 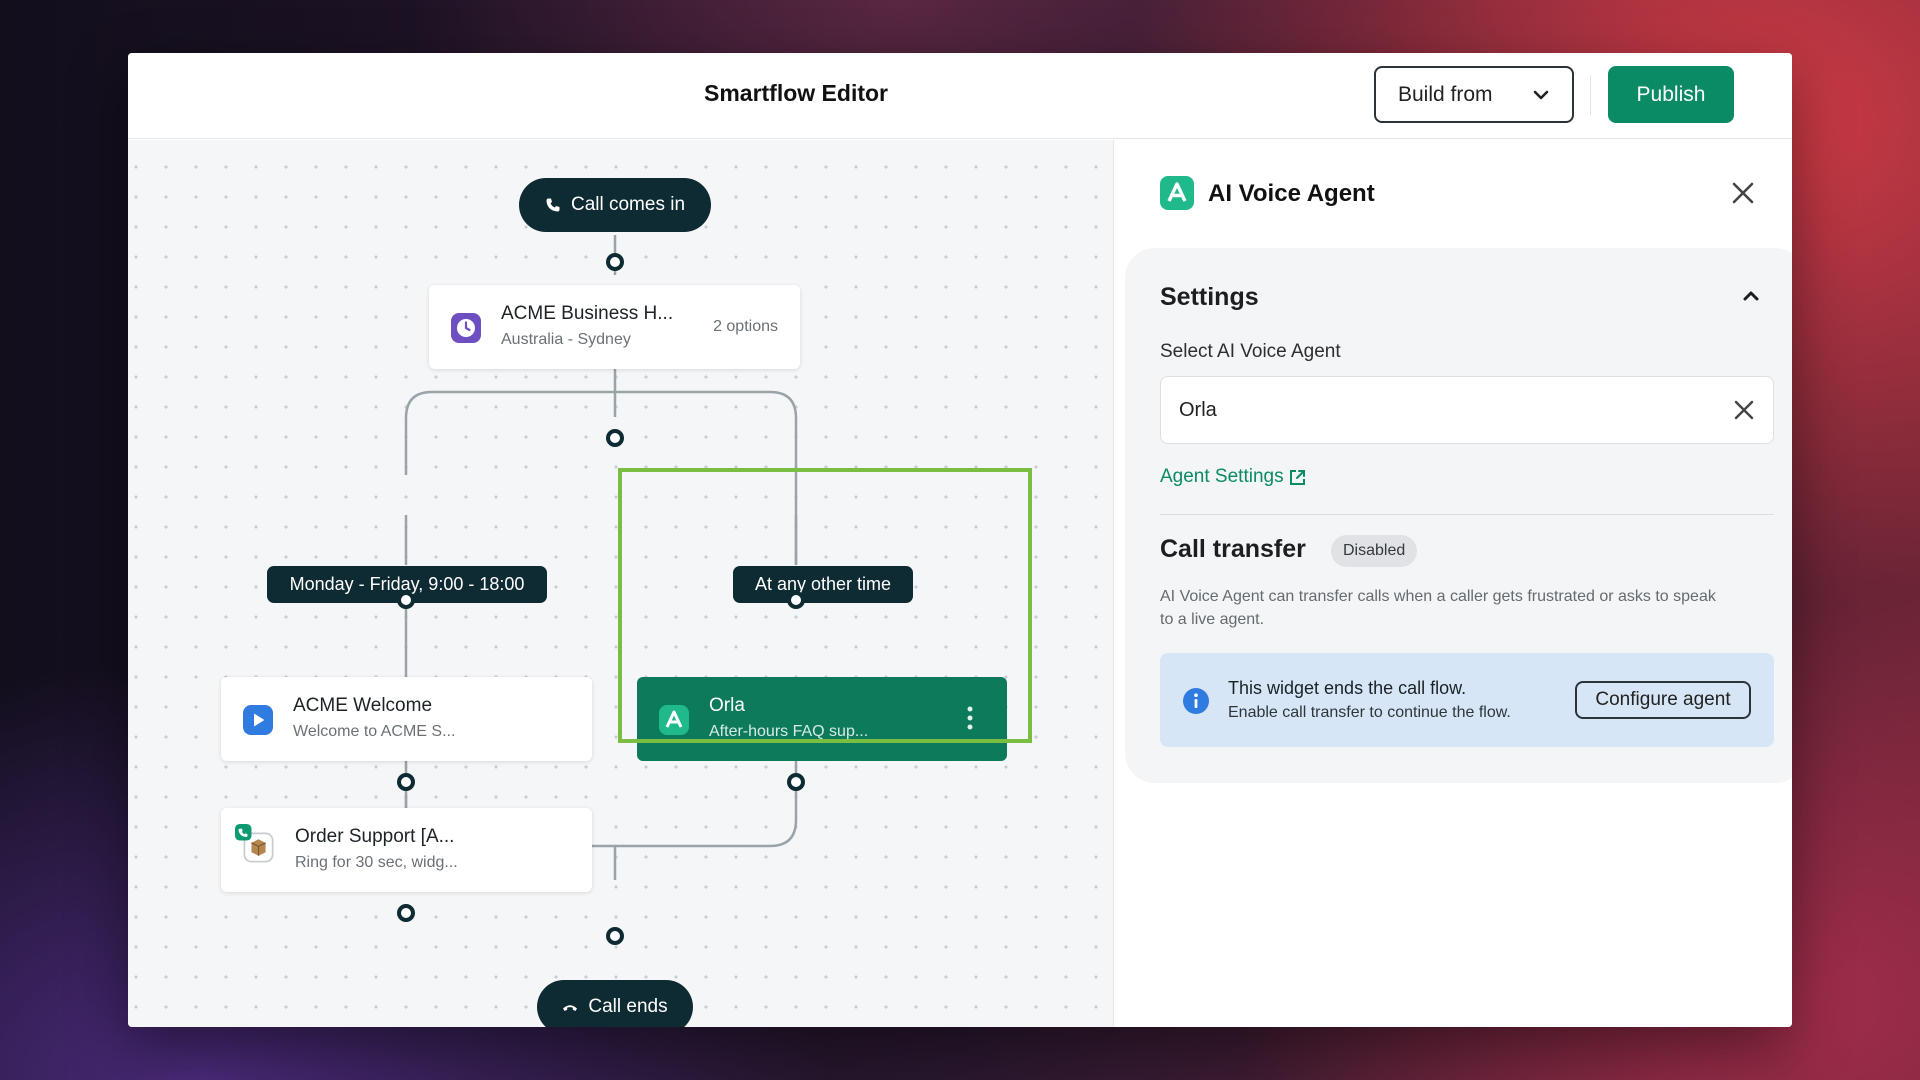 What do you see at coordinates (960, 96) in the screenshot?
I see `top-bar: Smartflow Editor Build from Publish` at bounding box center [960, 96].